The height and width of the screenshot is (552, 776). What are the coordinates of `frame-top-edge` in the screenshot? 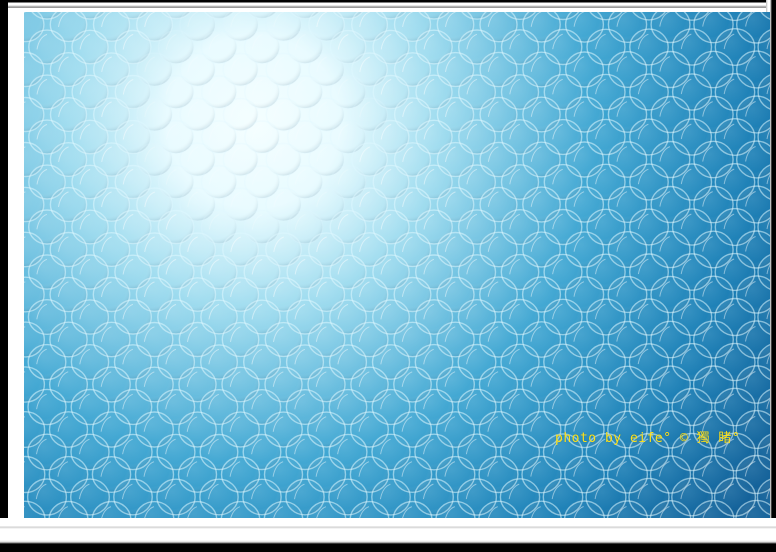 It's located at (388, 4).